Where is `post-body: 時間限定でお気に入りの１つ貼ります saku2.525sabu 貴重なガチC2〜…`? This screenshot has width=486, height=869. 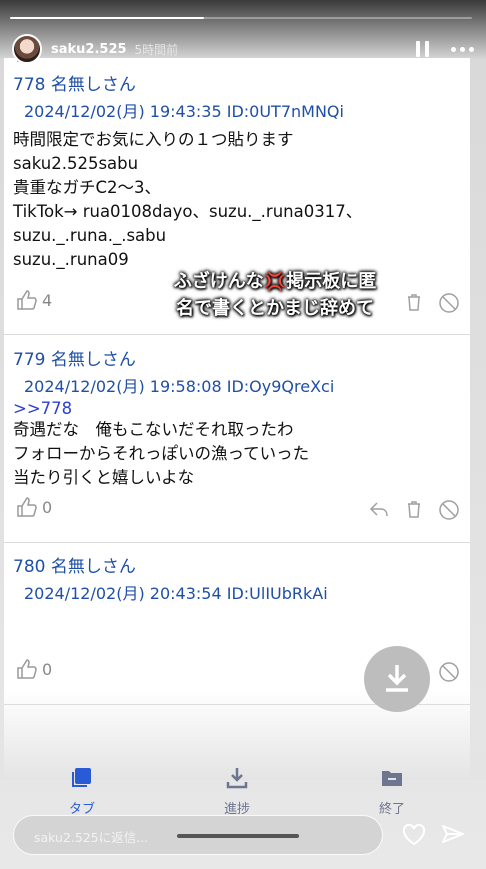 post-body: 時間限定でお気に入りの１つ貼ります saku2.525sabu 貴重なガチC2〜… is located at coordinates (188, 199).